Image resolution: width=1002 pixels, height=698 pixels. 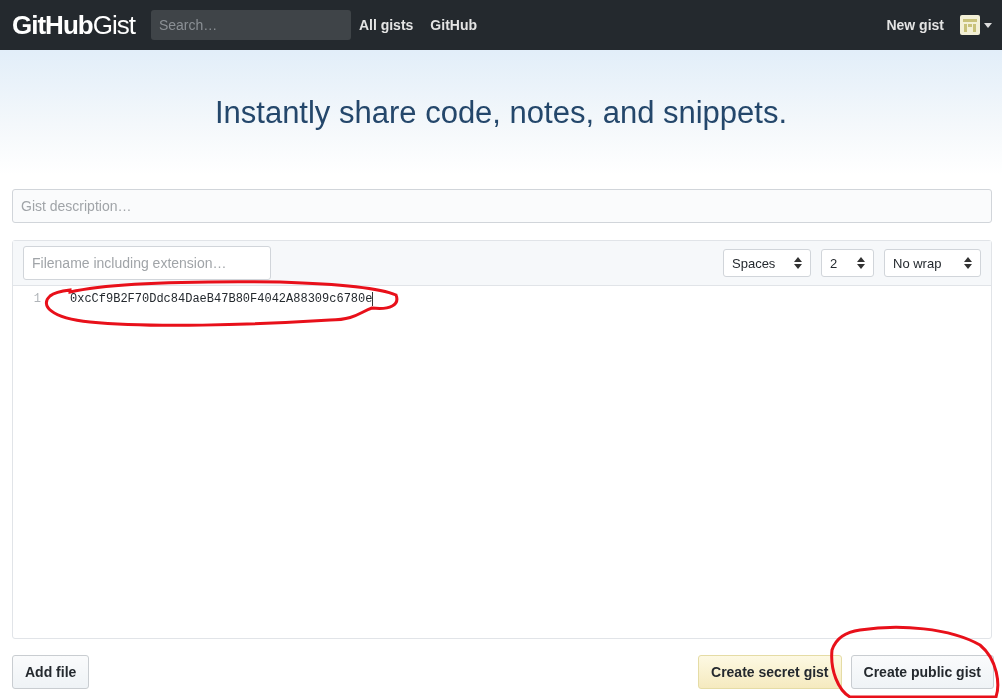 I want to click on add-file-button: Add file, so click(x=51, y=672).